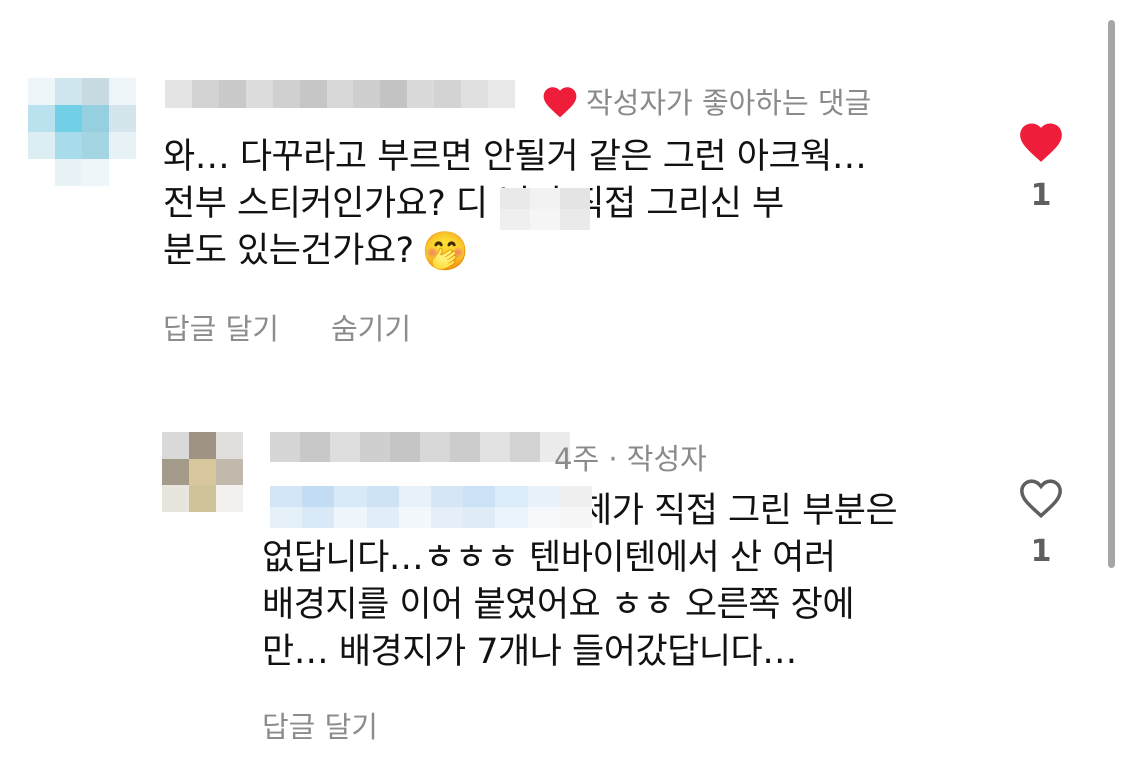 The image size is (1125, 778). Describe the element at coordinates (558, 605) in the screenshot. I see `comment-line: 배경지를 이어 붙였어요 ㅎㅎ 오른쪽 장에` at that location.